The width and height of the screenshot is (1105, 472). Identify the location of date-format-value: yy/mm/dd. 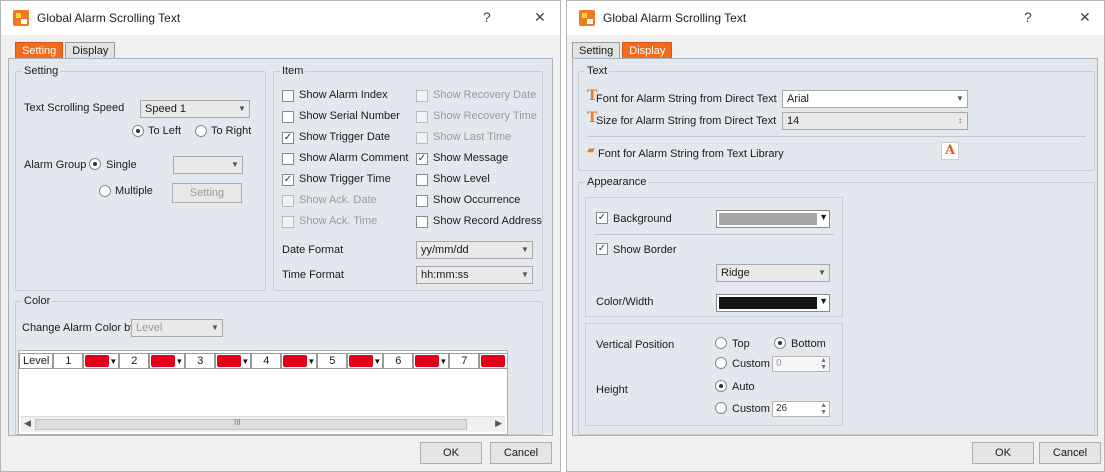
(445, 250).